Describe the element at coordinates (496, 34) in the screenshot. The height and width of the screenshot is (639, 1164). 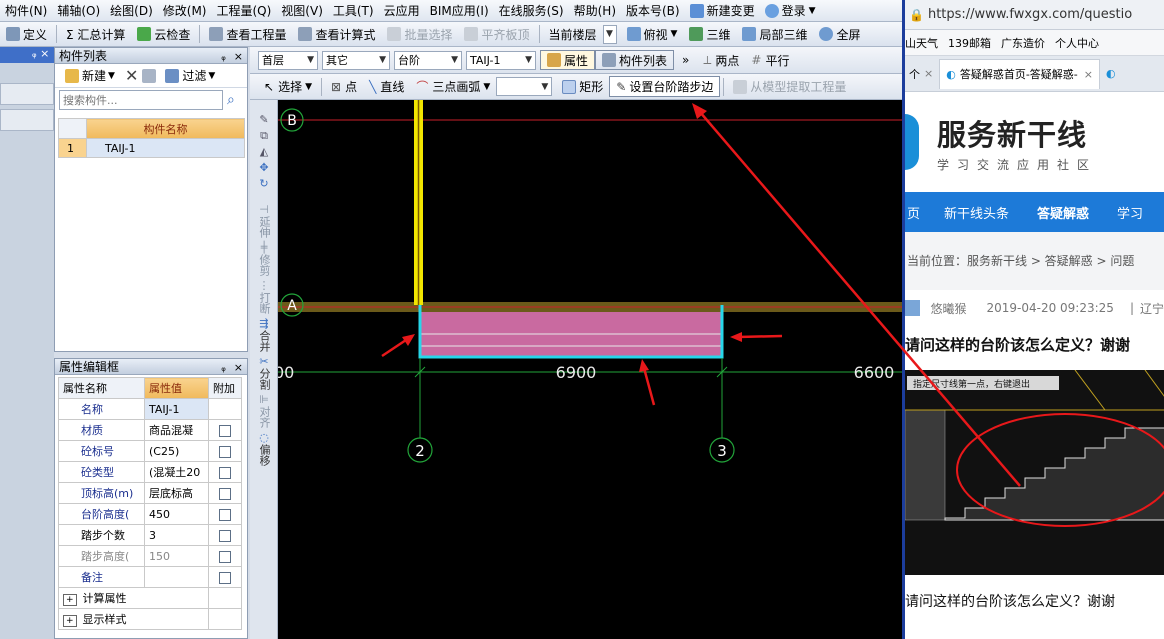
I see `align-slab-top-button: 平齐板顶` at that location.